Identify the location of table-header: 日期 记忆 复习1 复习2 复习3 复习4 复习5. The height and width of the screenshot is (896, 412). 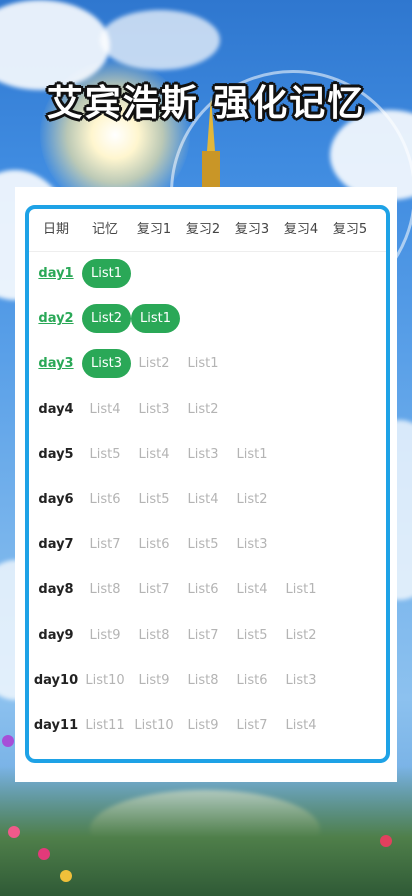
(207, 230).